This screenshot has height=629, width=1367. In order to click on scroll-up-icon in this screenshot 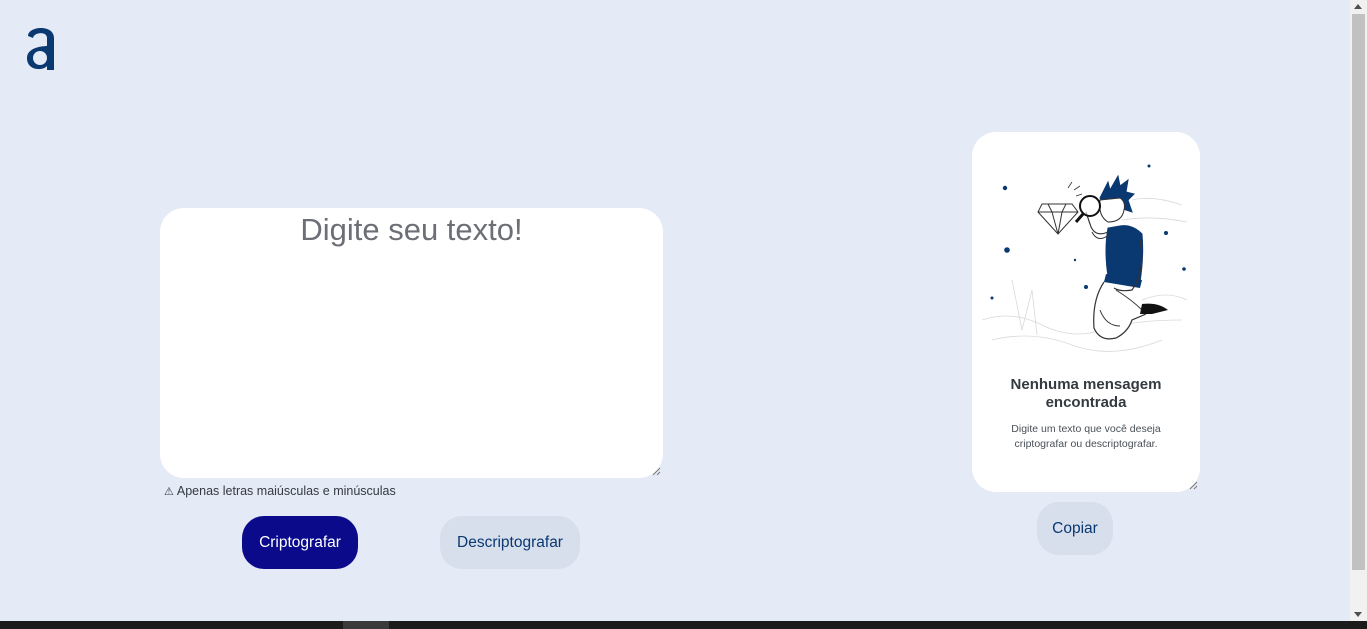, I will do `click(1358, 6)`.